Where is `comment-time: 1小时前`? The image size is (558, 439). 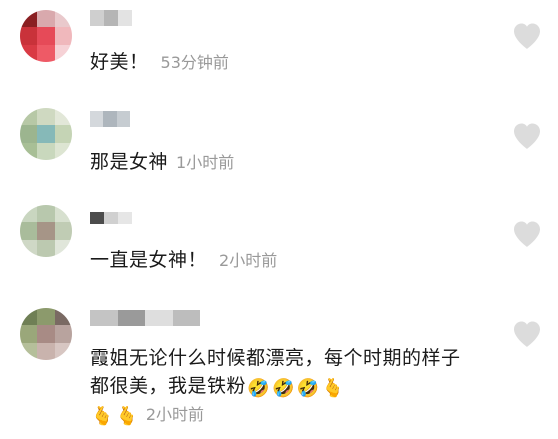
comment-time: 1小时前 is located at coordinates (205, 162).